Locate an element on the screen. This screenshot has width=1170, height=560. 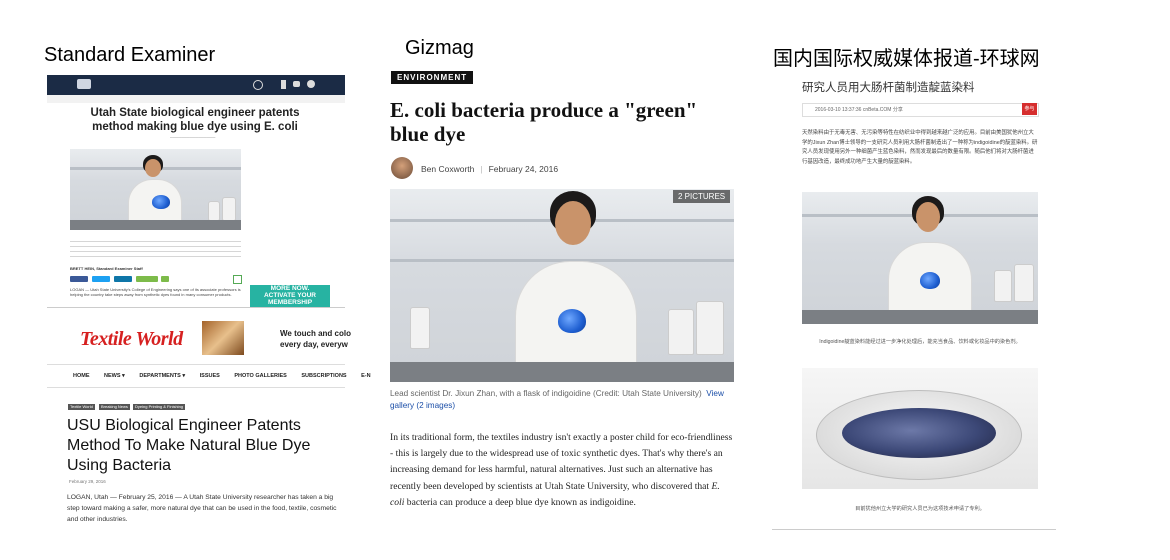
twitter-icon is located at coordinates (296, 84).